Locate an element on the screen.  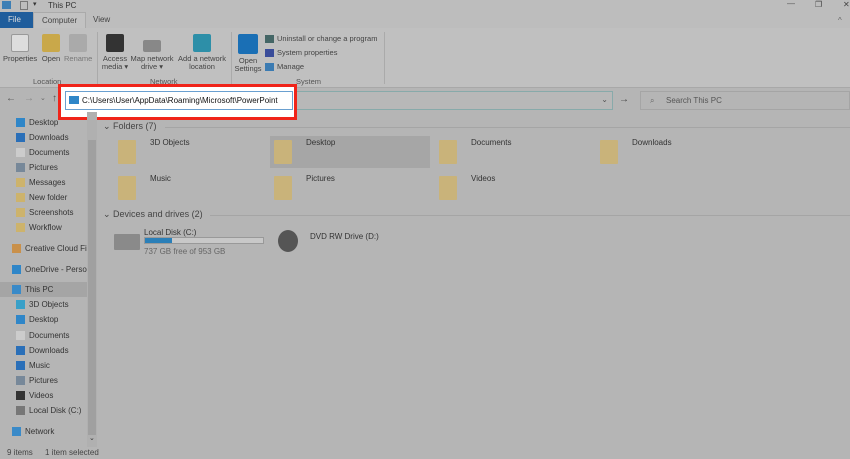
go-button: → is located at coordinates (624, 99).